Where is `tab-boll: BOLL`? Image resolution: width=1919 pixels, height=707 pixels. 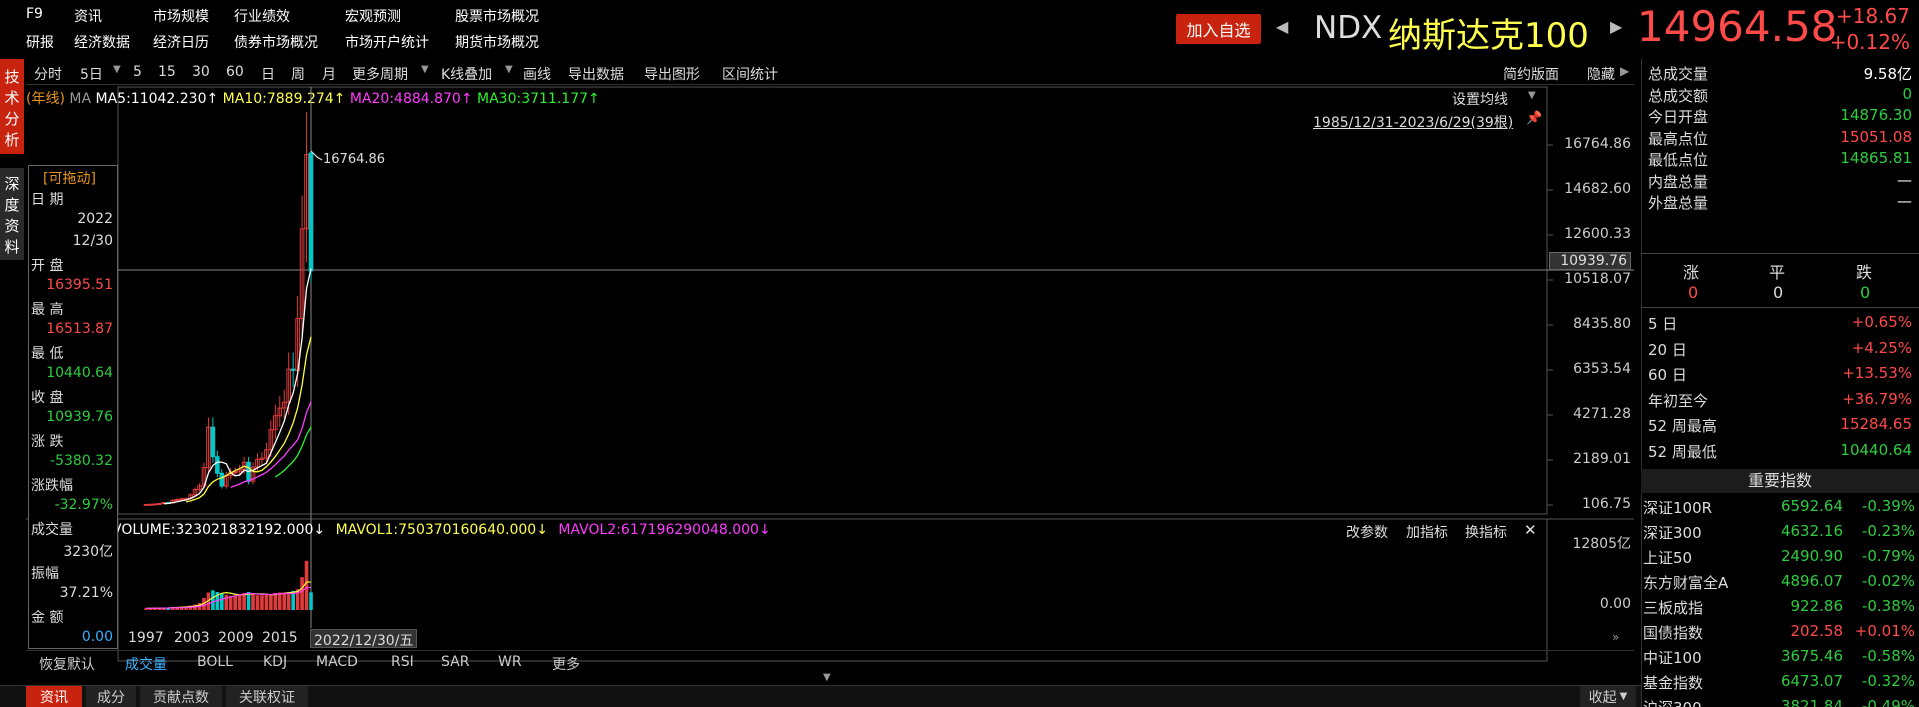
tab-boll: BOLL is located at coordinates (215, 665).